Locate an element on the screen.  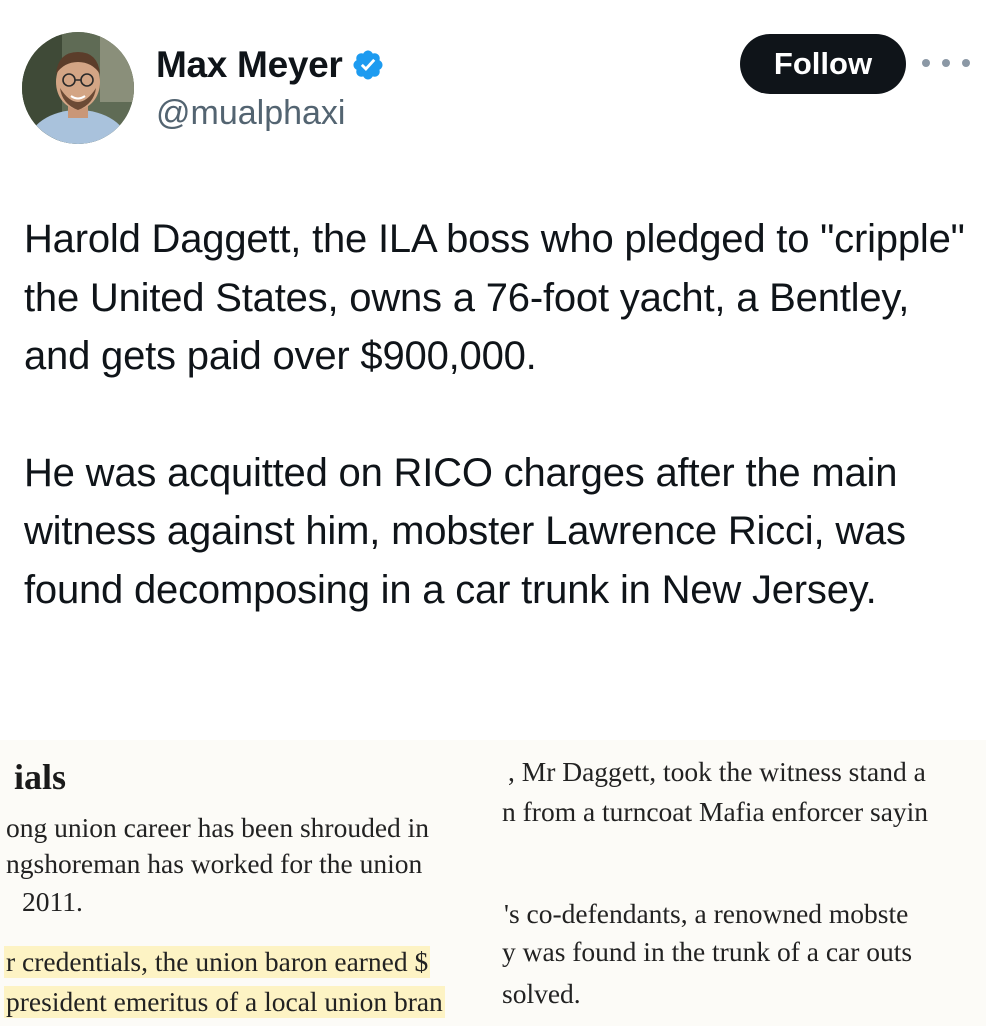
clipping-line: n from a turncoat Mafia enforcer sayin is located at coordinates (715, 811).